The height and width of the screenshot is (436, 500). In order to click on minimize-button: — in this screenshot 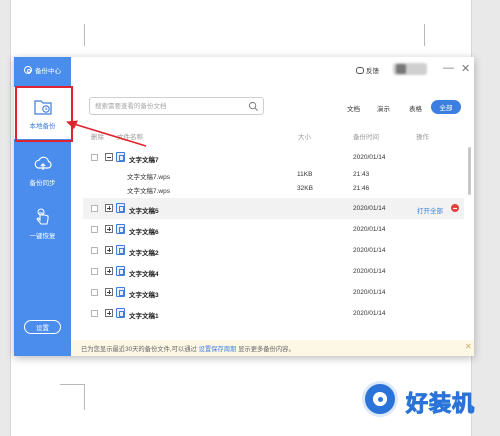, I will do `click(448, 68)`.